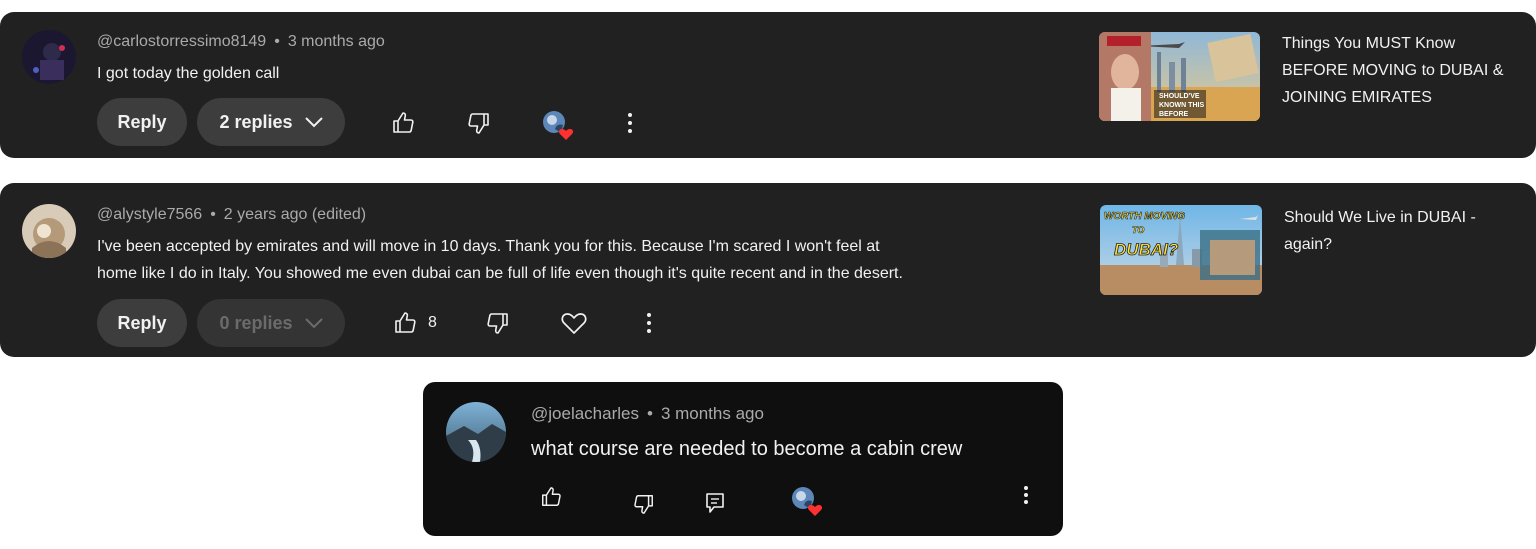 Image resolution: width=1536 pixels, height=549 pixels. I want to click on replies-label: 0 replies, so click(256, 322).